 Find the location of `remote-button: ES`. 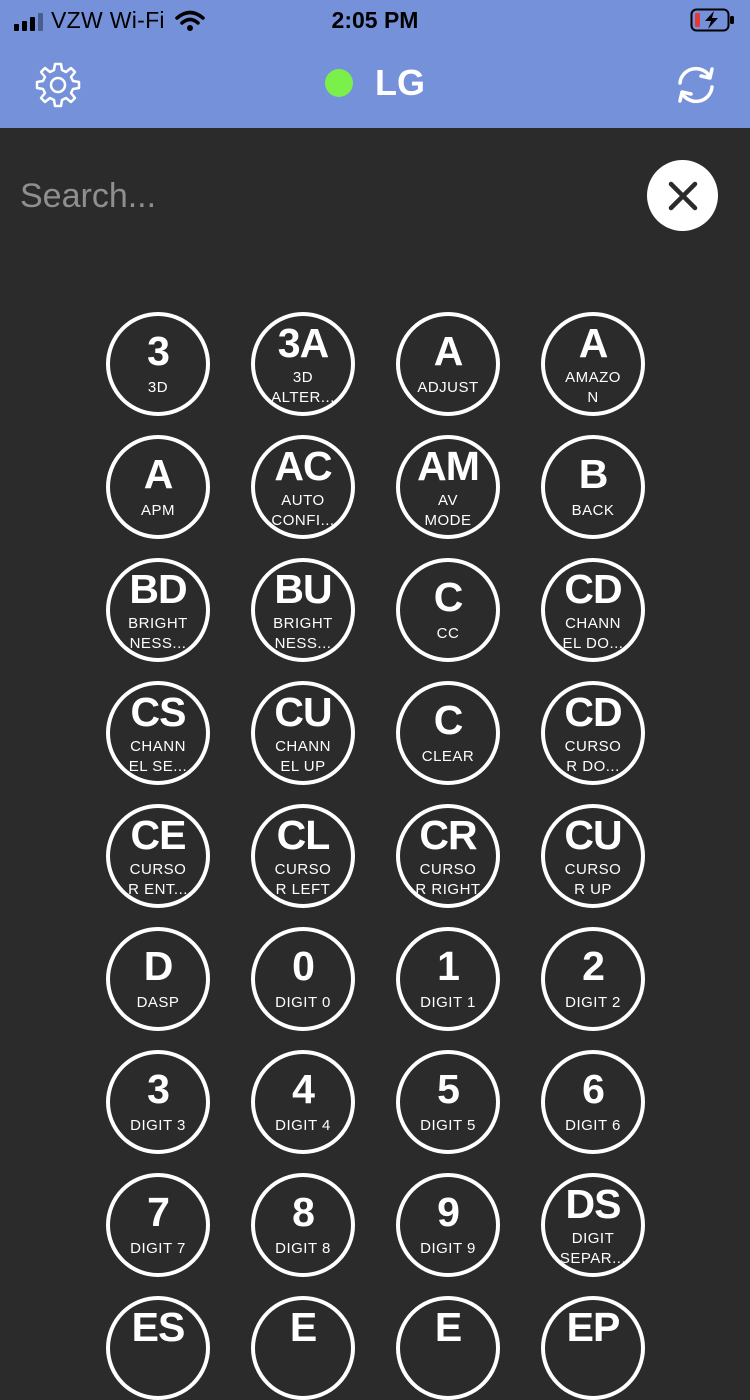

remote-button: ES is located at coordinates (158, 1348).